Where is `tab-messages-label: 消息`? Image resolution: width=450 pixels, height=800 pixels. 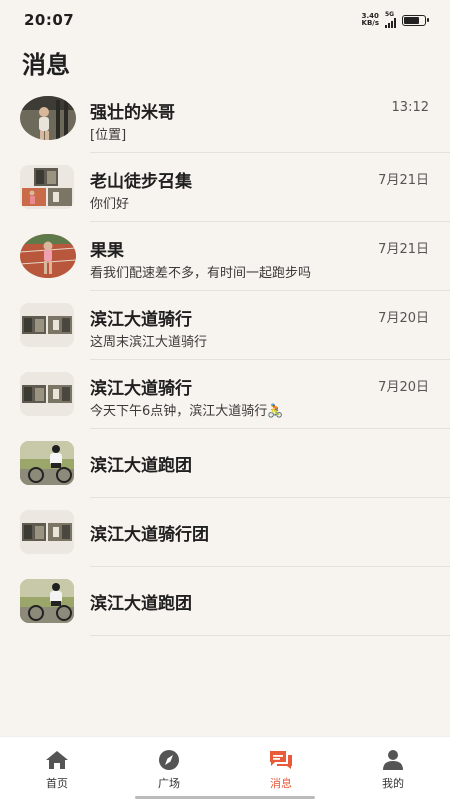
tab-messages-label: 消息 is located at coordinates (281, 783).